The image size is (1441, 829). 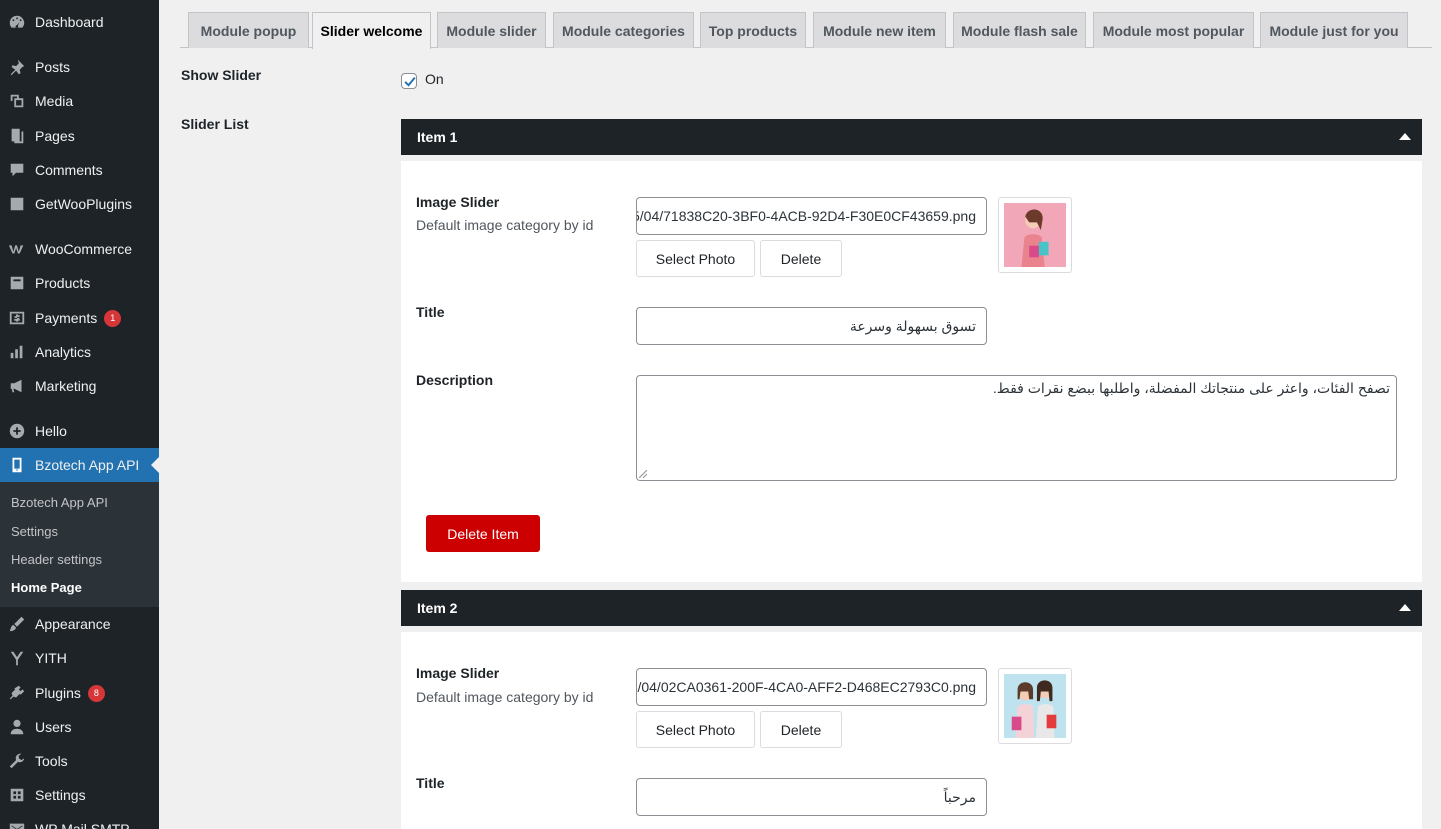 What do you see at coordinates (46, 587) in the screenshot?
I see `submenu-item-home-page: Home Page` at bounding box center [46, 587].